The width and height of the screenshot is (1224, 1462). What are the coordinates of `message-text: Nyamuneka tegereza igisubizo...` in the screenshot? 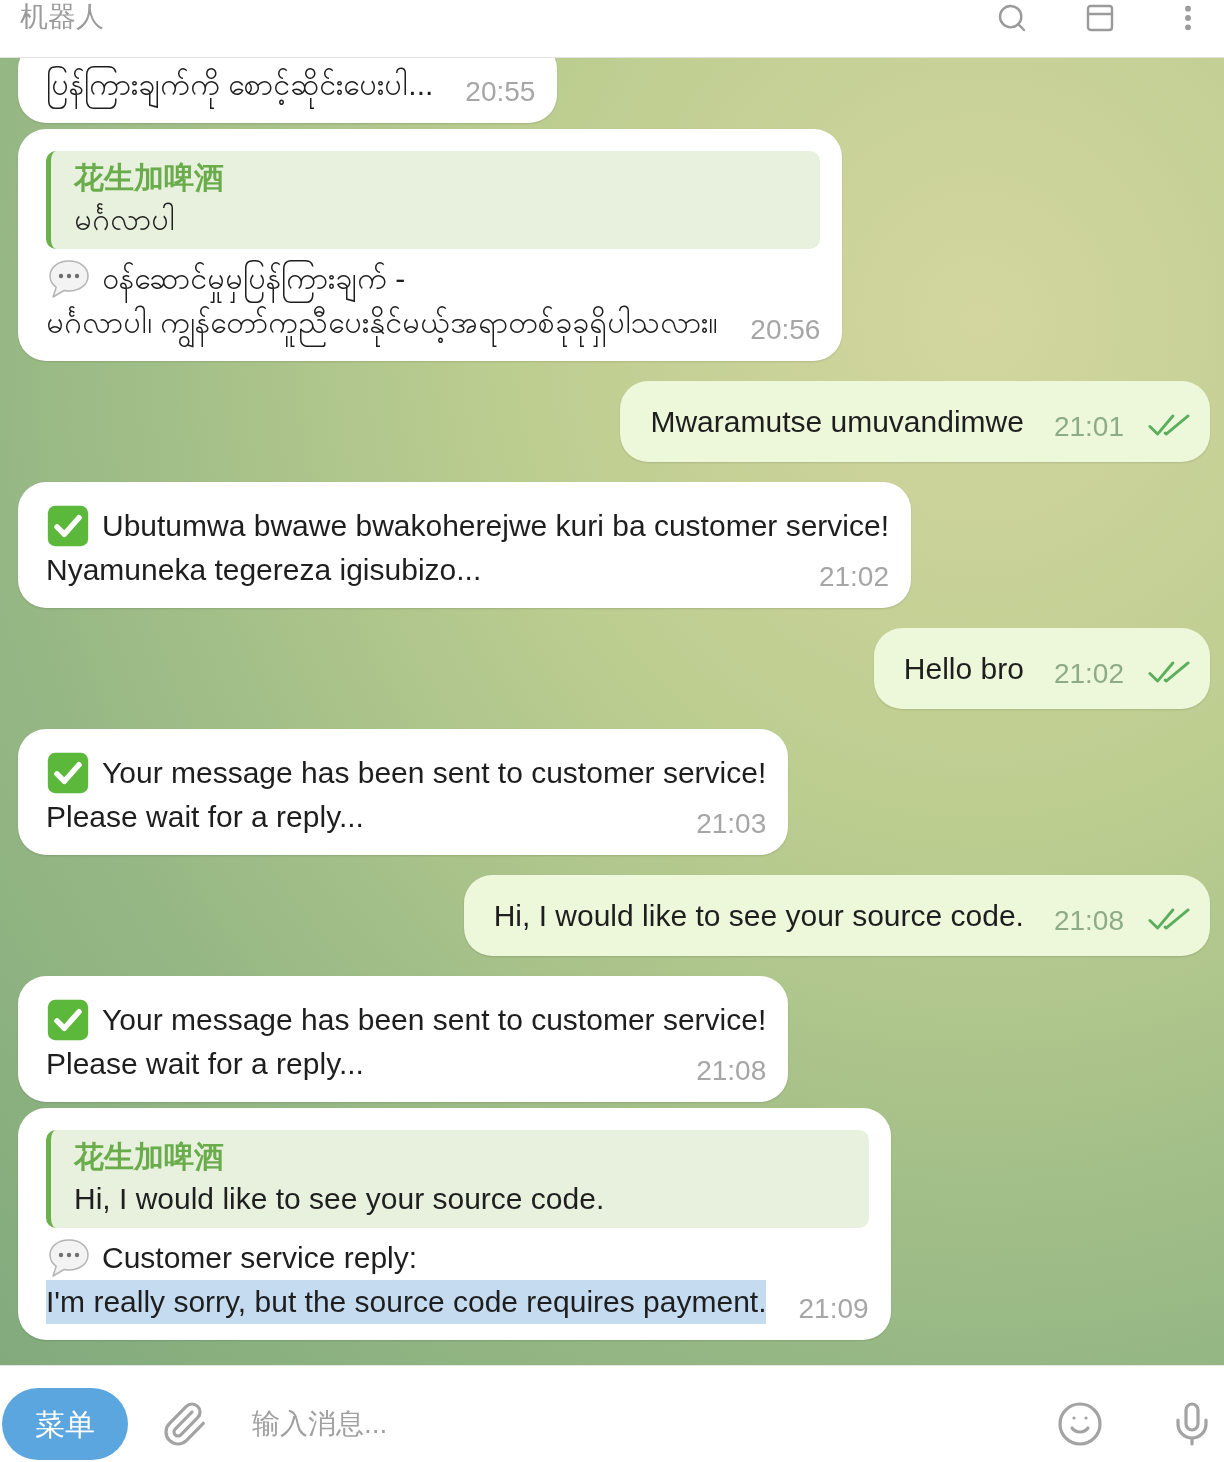 It's located at (264, 570).